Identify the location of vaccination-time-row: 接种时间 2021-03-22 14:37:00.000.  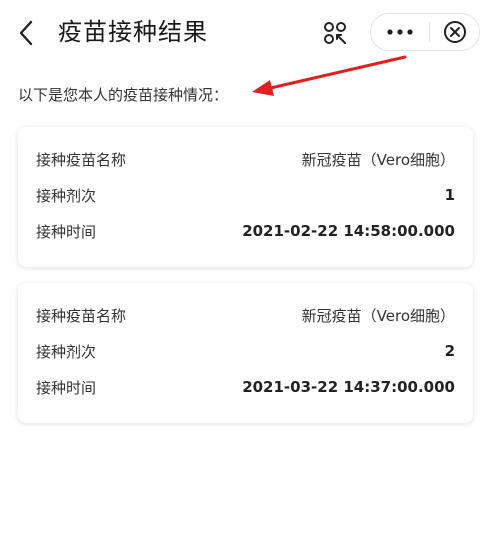
(245, 387).